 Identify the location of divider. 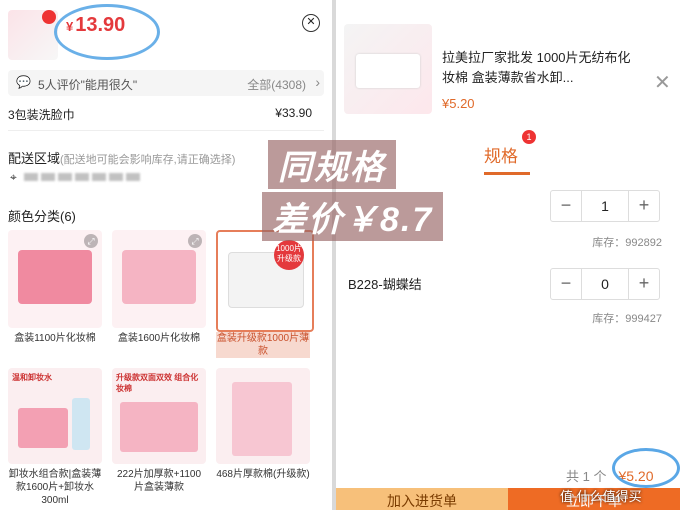
(166, 130).